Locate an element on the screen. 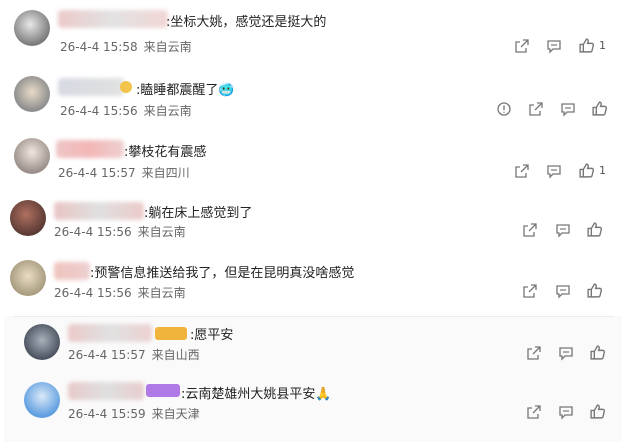 The width and height of the screenshot is (626, 442). comment-text: :坐标大姚，感觉还是挺大的 is located at coordinates (246, 22).